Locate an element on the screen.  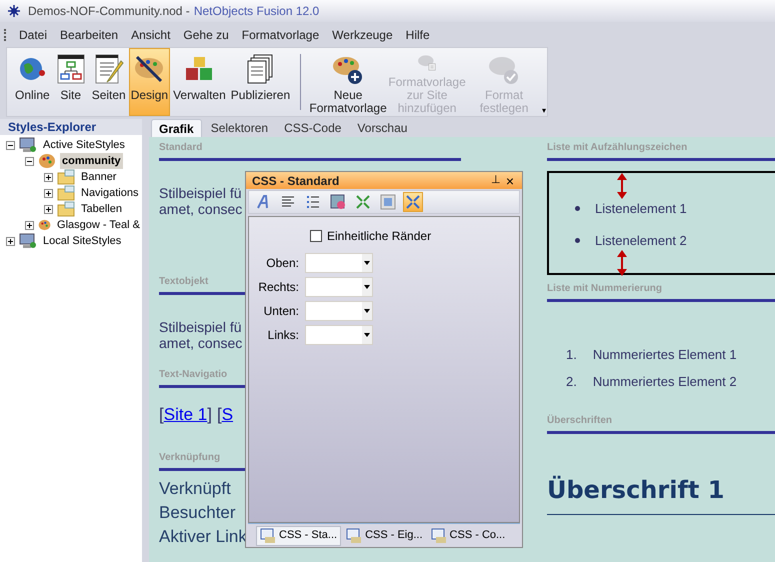
field-label: Unten: is located at coordinates (280, 311).